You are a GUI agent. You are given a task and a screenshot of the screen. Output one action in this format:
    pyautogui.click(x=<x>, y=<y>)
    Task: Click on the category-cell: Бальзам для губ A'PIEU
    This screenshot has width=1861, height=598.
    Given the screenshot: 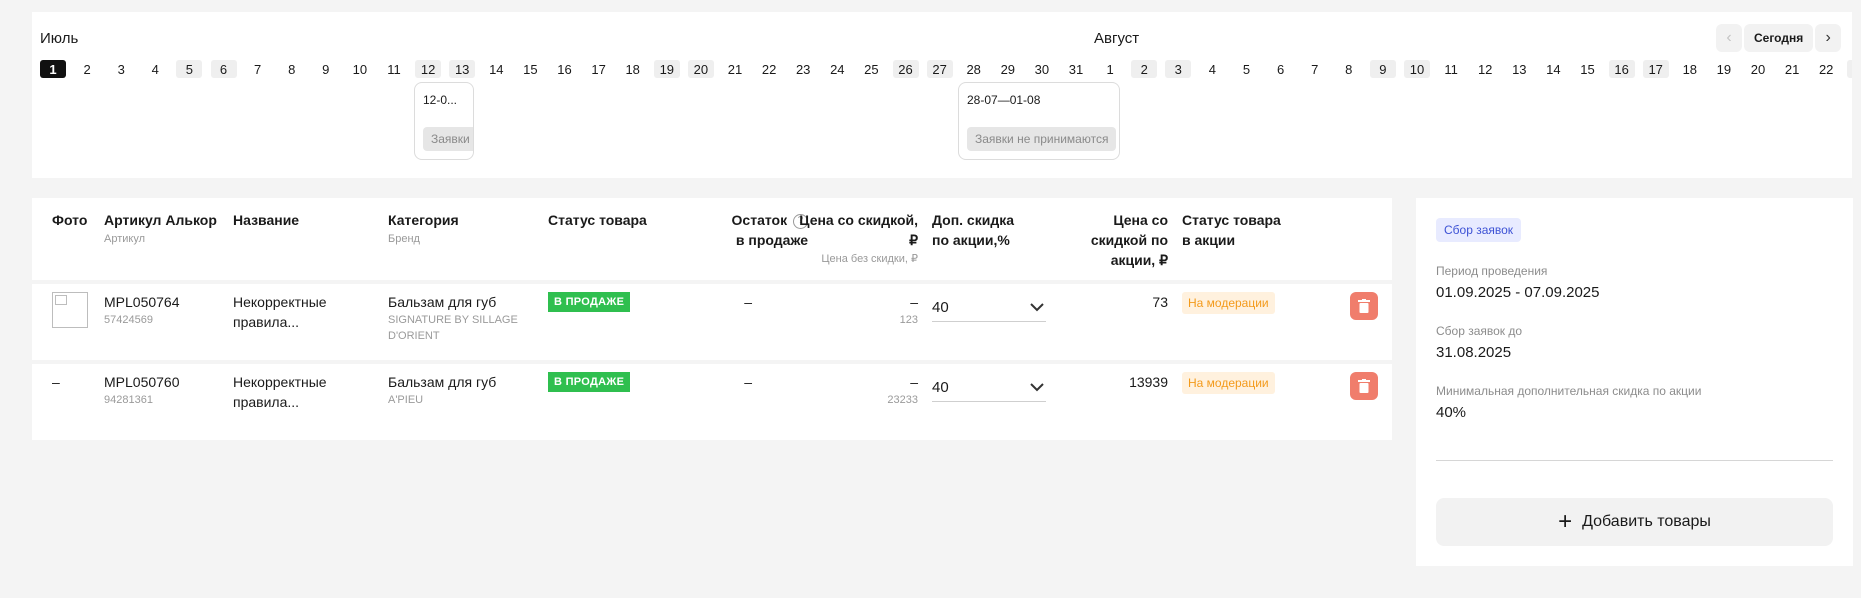 What is the action you would take?
    pyautogui.click(x=442, y=390)
    